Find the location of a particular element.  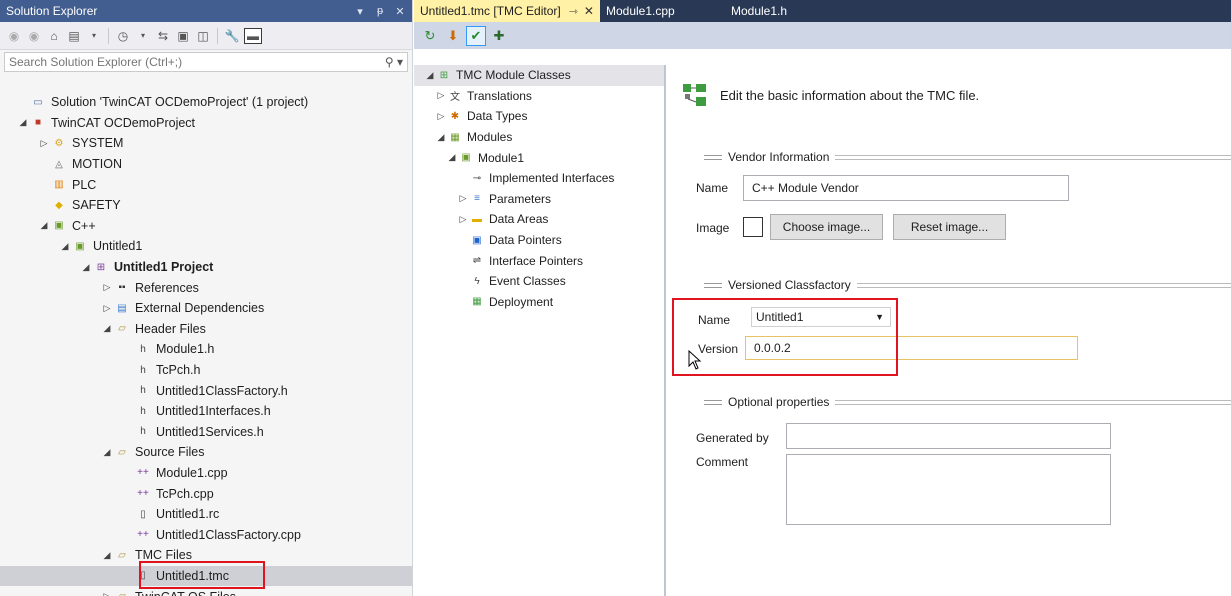

back-icon: ◉ is located at coordinates (14, 36).